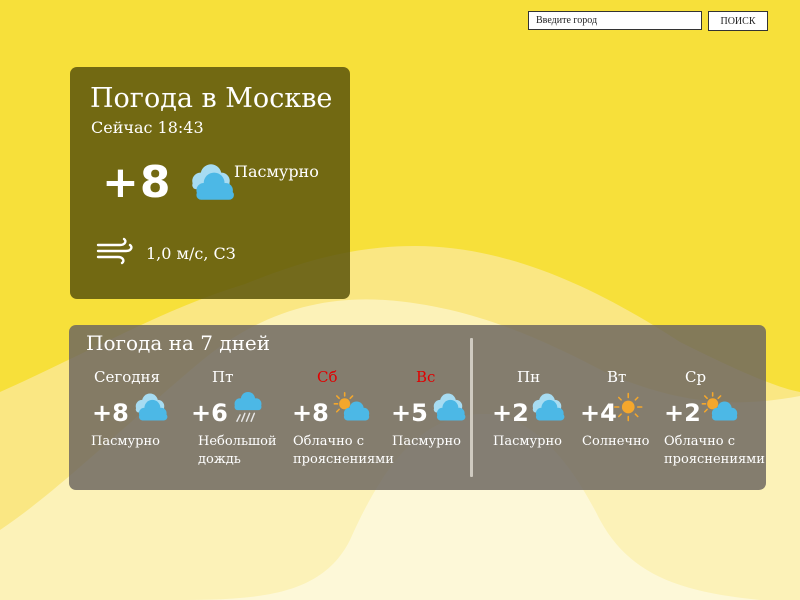 This screenshot has height=600, width=800. I want to click on forecast-day: Сб +8 Облачно с прояснениями, so click(347, 407).